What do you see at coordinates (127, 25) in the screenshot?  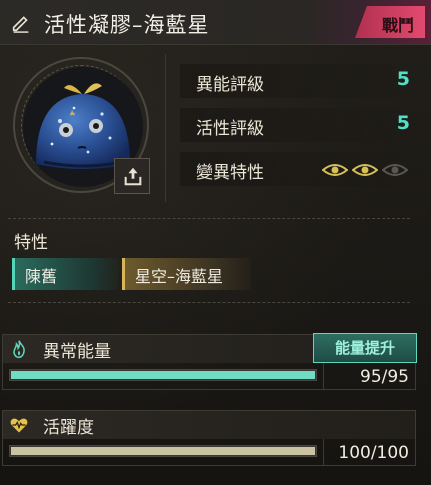 I see `item-title: 活性凝膠–海藍星` at bounding box center [127, 25].